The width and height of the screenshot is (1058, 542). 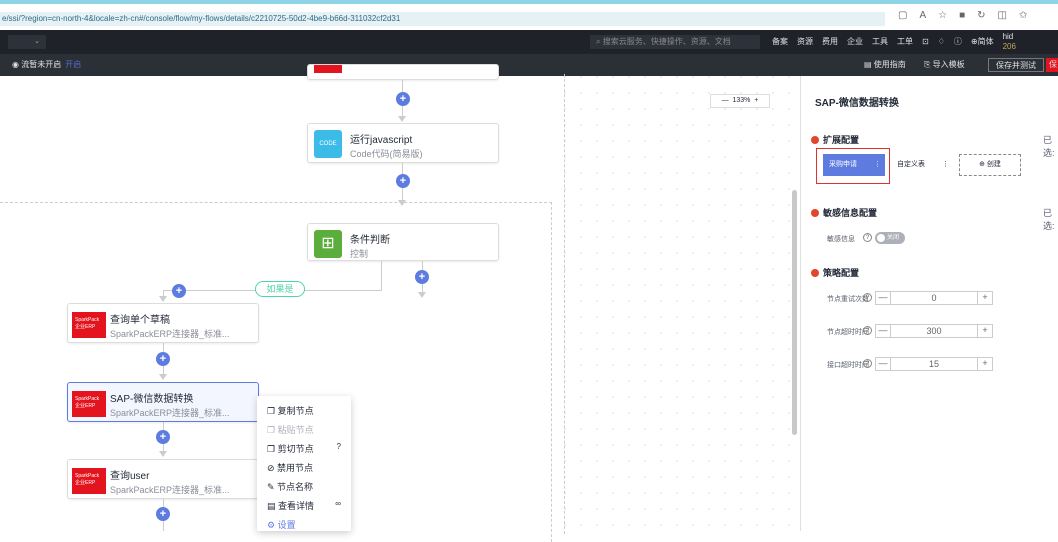 What do you see at coordinates (307, 524) in the screenshot?
I see `menu-settings: ⚙ 设置` at bounding box center [307, 524].